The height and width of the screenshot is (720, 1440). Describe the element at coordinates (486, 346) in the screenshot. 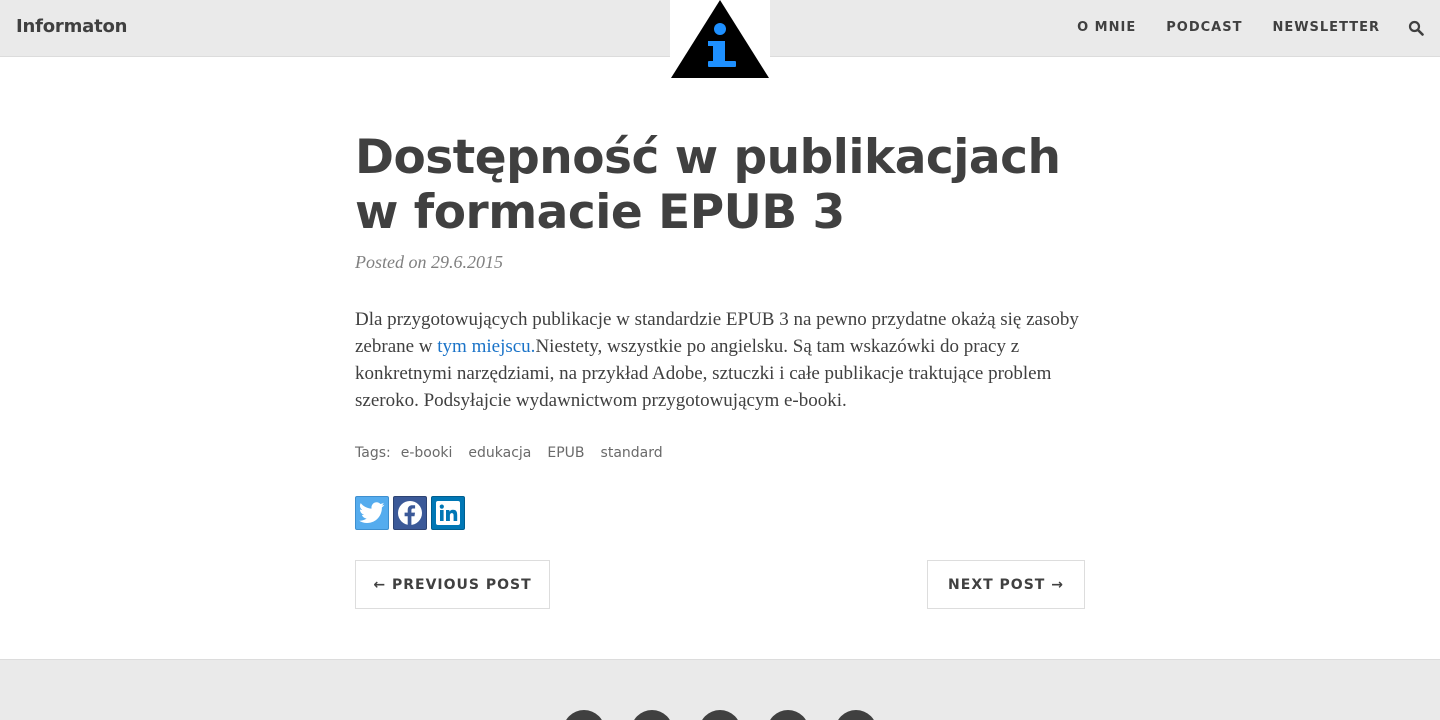

I see `post-body-link: tym miejscu.` at that location.